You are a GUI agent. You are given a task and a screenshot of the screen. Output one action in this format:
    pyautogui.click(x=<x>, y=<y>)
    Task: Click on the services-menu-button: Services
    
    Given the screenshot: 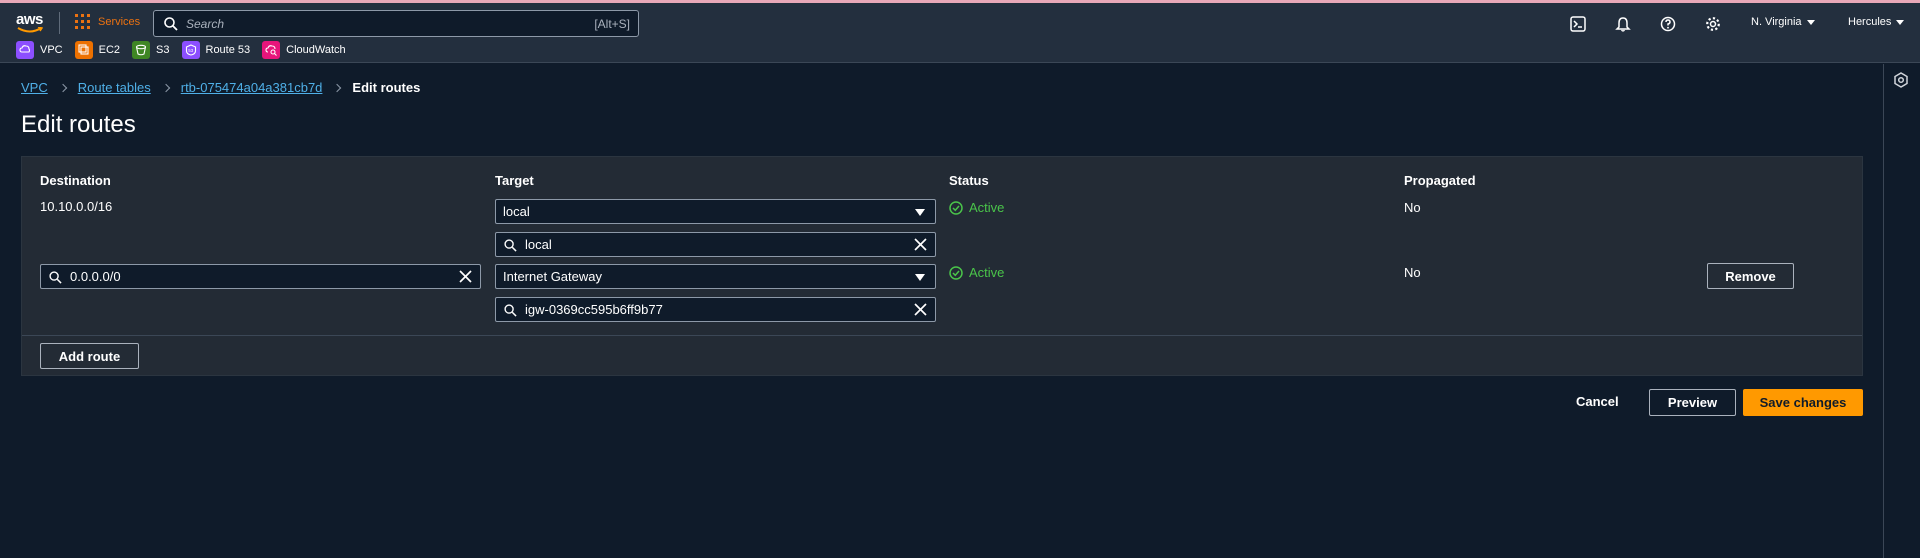 What is the action you would take?
    pyautogui.click(x=107, y=21)
    